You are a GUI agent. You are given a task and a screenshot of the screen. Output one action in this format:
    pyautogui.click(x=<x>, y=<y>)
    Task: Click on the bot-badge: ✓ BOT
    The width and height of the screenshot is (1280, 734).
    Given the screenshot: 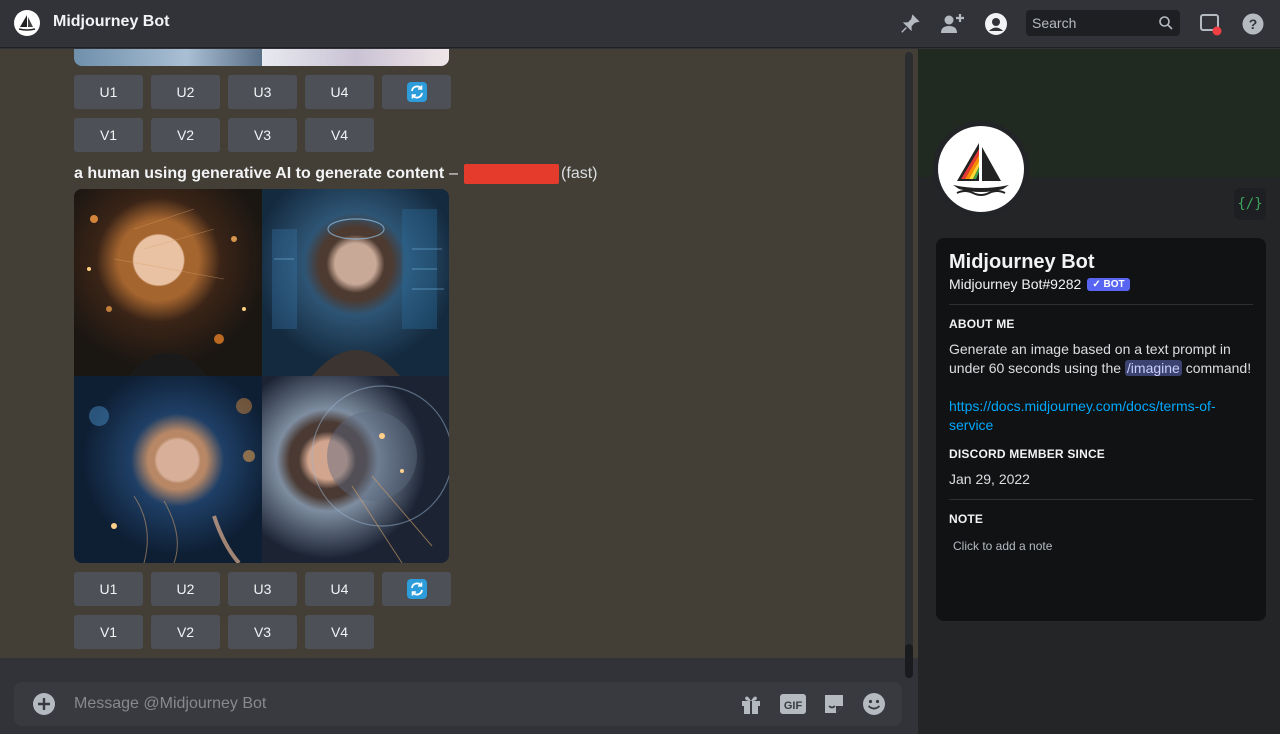 What is the action you would take?
    pyautogui.click(x=1108, y=284)
    